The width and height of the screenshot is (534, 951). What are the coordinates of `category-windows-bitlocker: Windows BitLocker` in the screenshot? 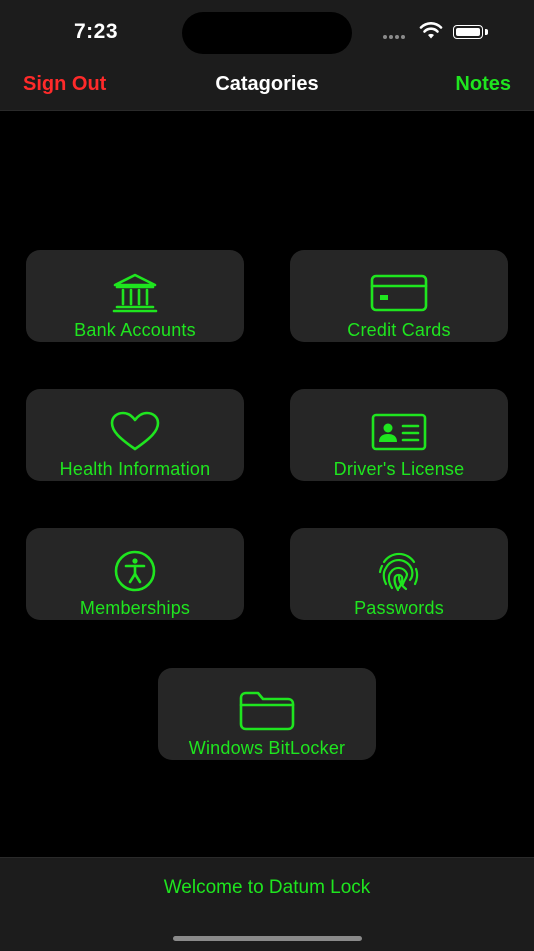 It's located at (267, 714).